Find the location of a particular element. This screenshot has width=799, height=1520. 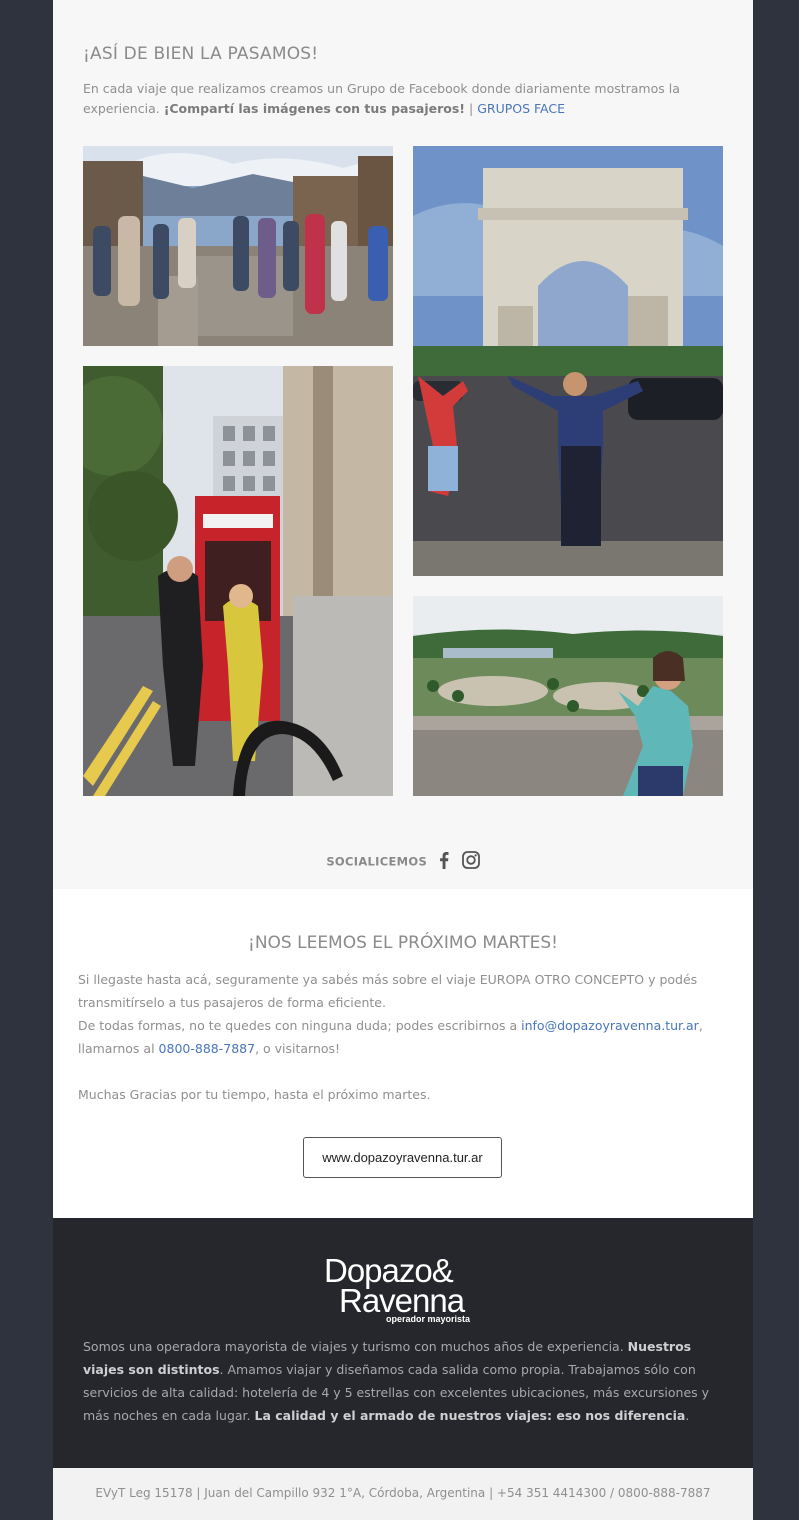

grupos-face-link: GRUPOS FACE is located at coordinates (521, 108).